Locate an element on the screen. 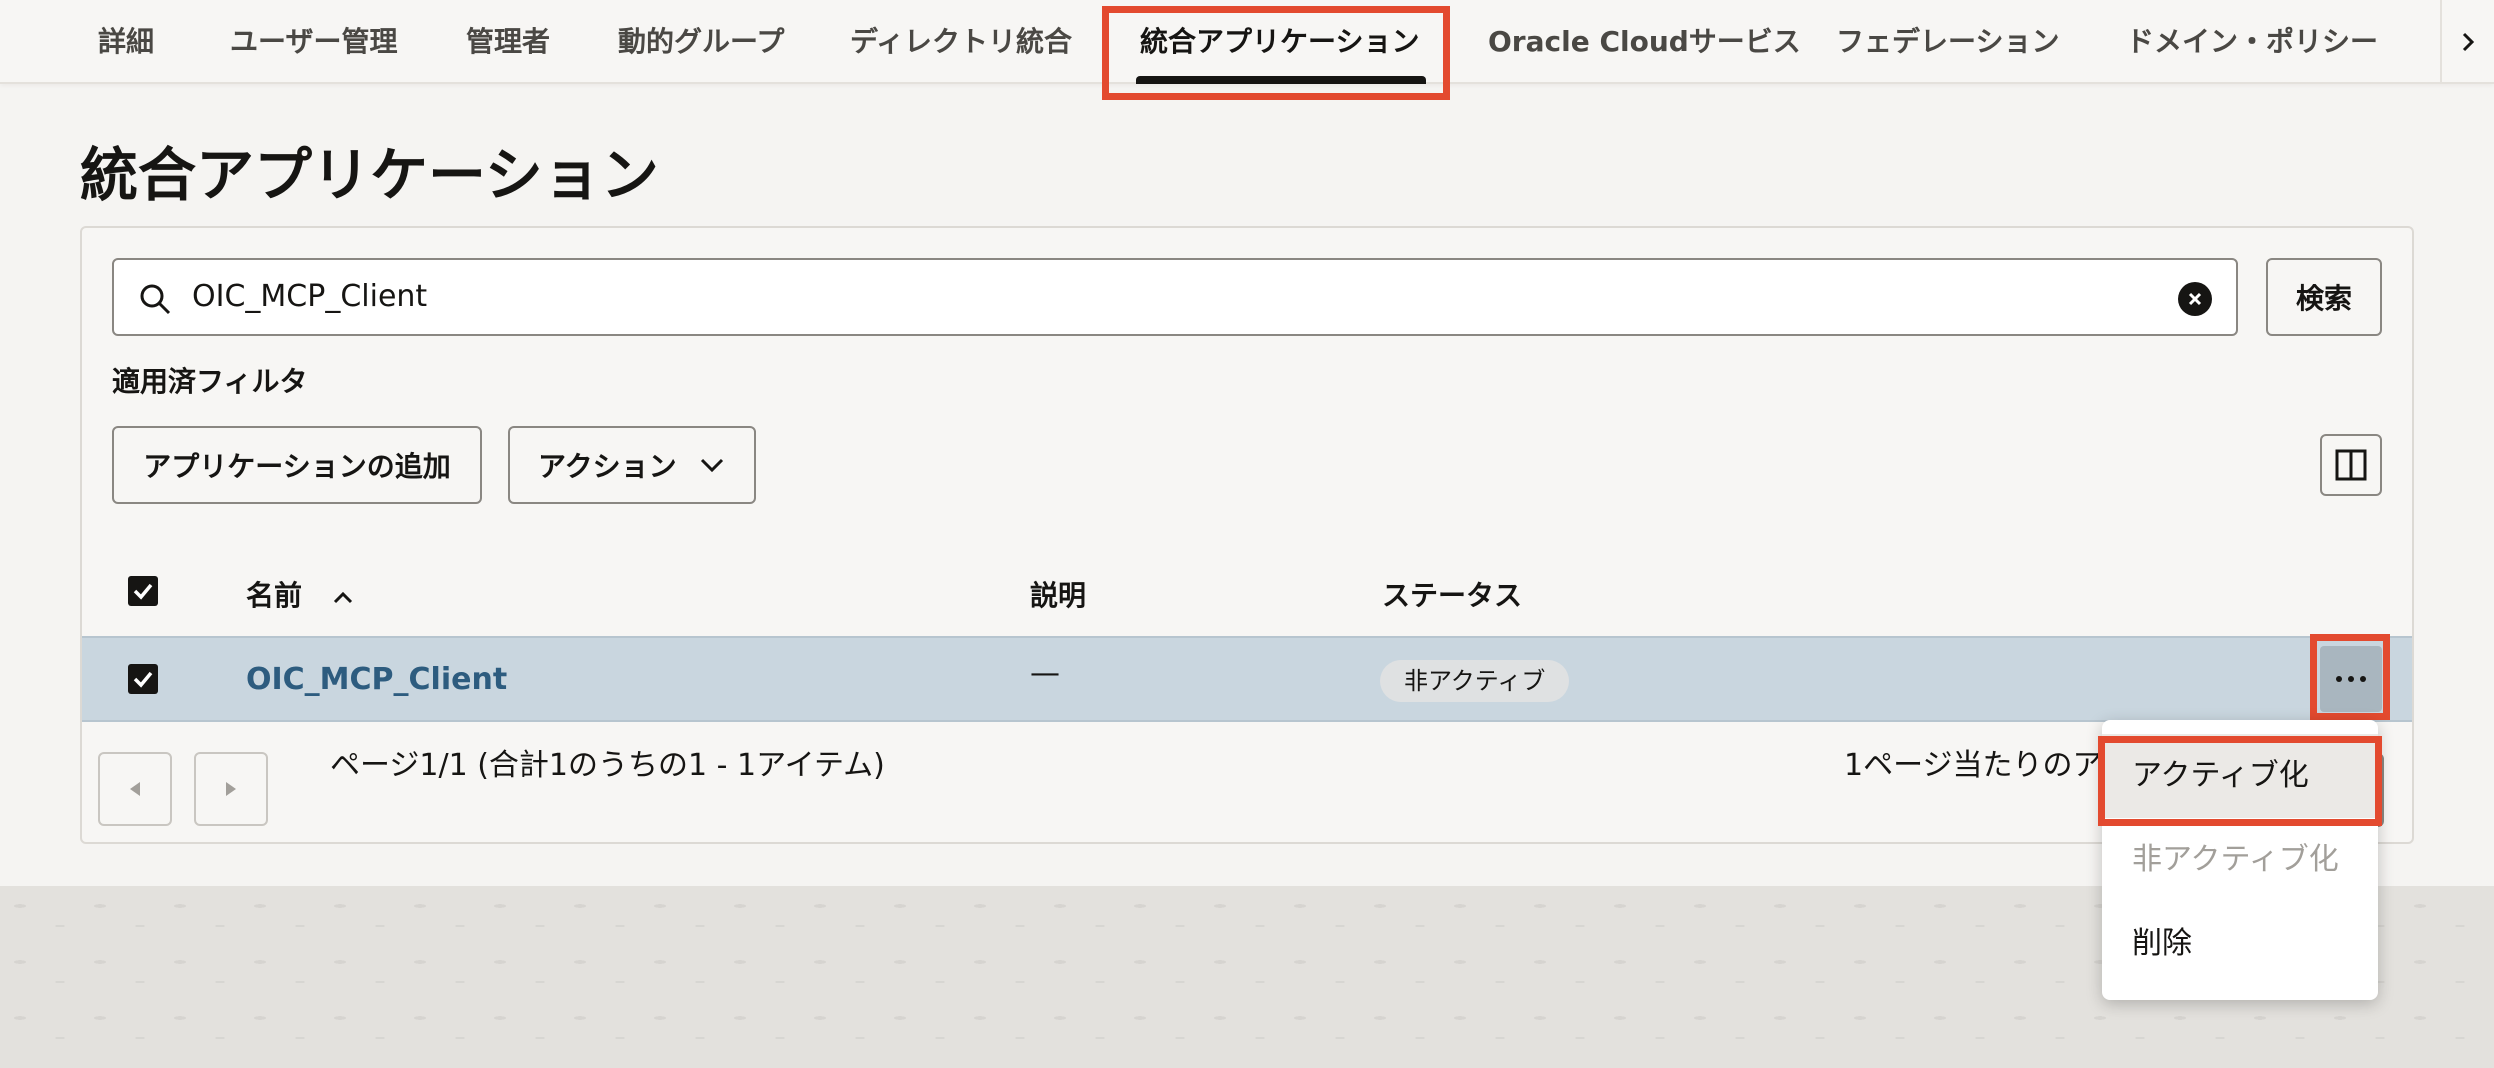 Image resolution: width=2494 pixels, height=1068 pixels. tab-directory-integration: ディレクトリ統合 is located at coordinates (961, 42).